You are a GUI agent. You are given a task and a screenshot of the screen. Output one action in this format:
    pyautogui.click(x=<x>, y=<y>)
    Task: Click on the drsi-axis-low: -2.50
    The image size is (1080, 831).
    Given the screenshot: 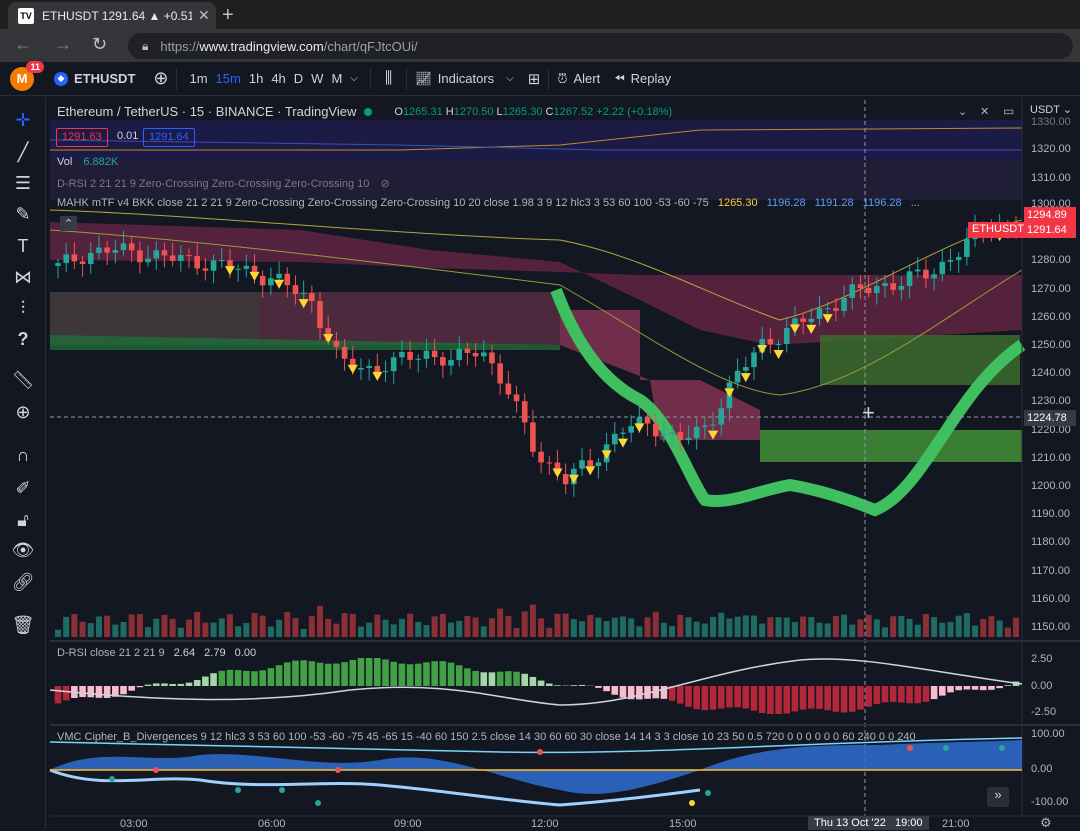 What is the action you would take?
    pyautogui.click(x=1043, y=712)
    